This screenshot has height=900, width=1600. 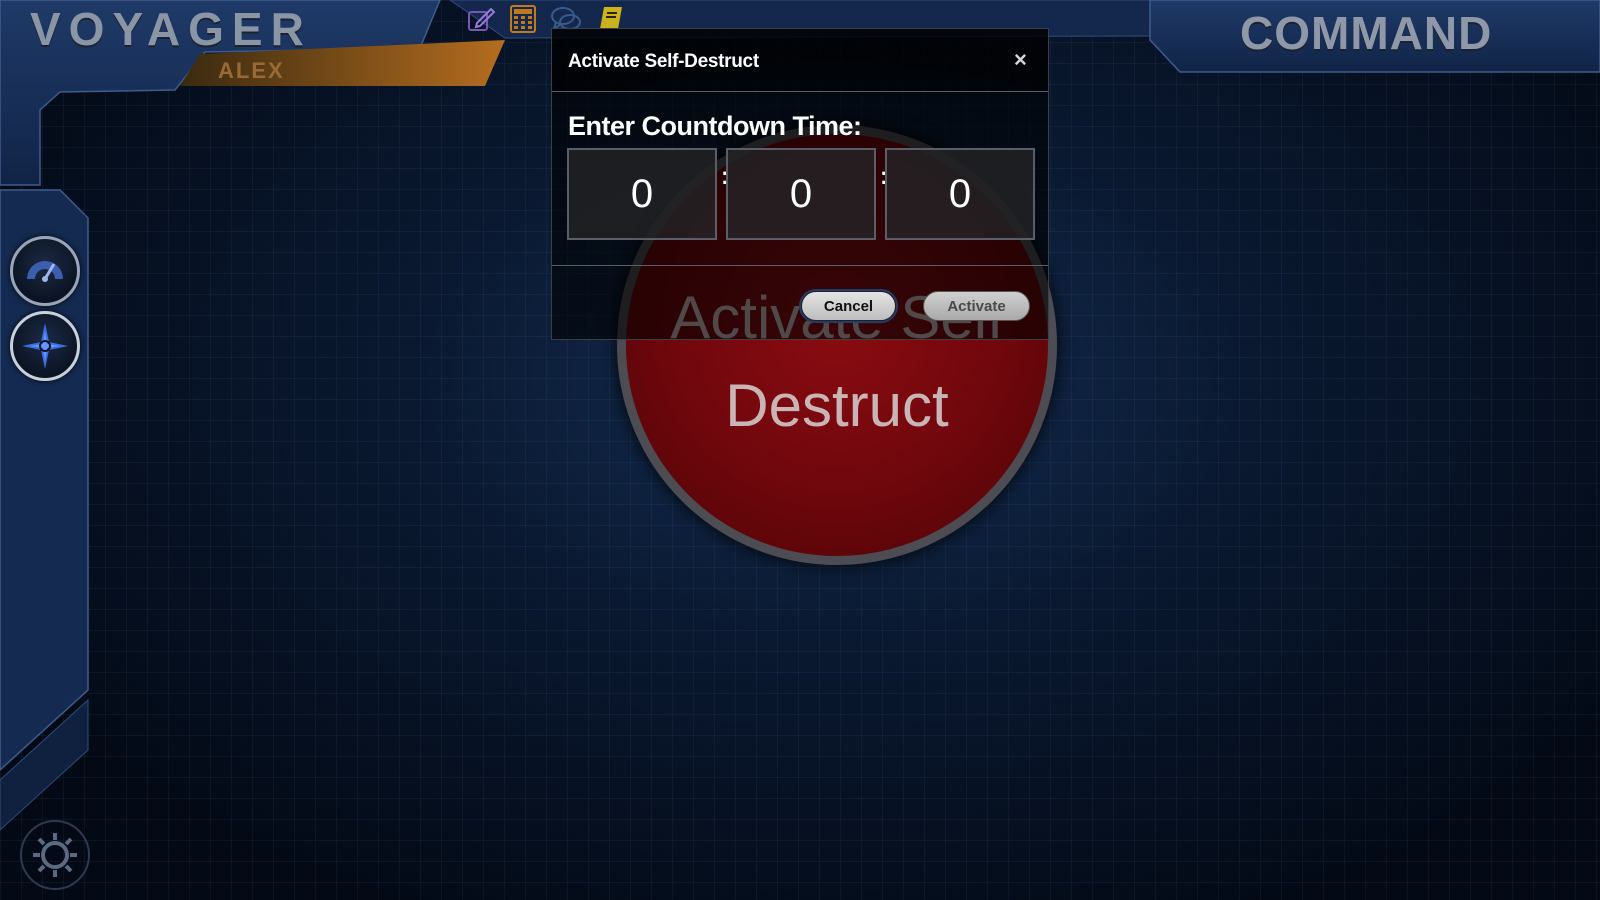 I want to click on activate-button: Activate, so click(x=976, y=306).